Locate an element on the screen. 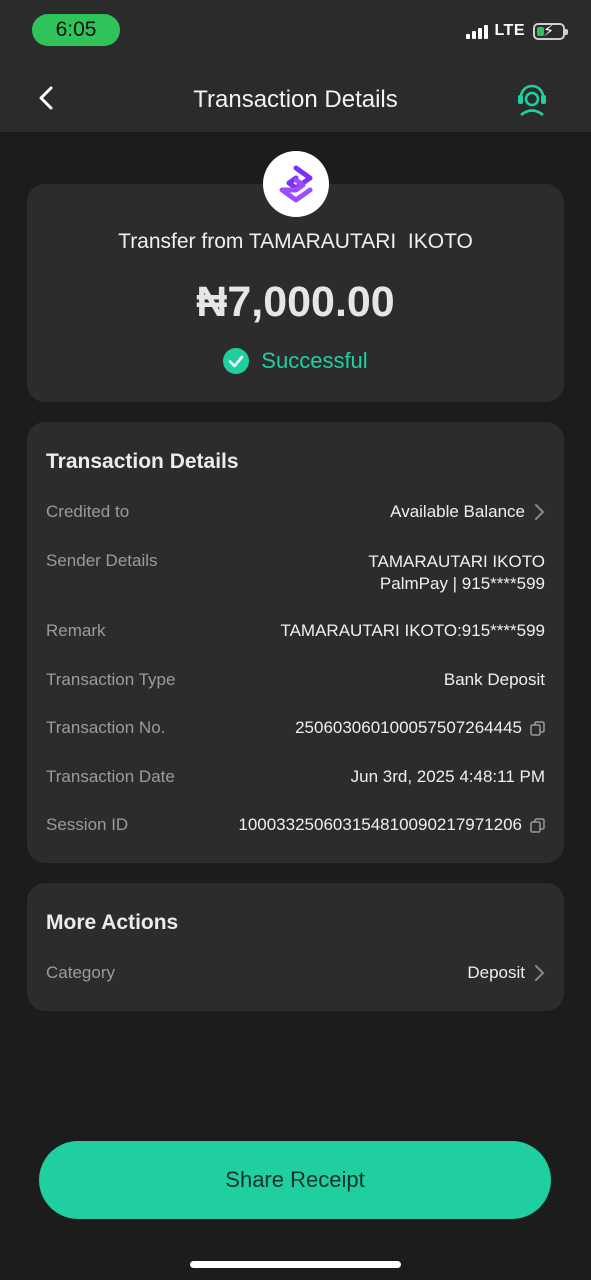  status-bar: 6:05 LTE ⚡ is located at coordinates (295, 31).